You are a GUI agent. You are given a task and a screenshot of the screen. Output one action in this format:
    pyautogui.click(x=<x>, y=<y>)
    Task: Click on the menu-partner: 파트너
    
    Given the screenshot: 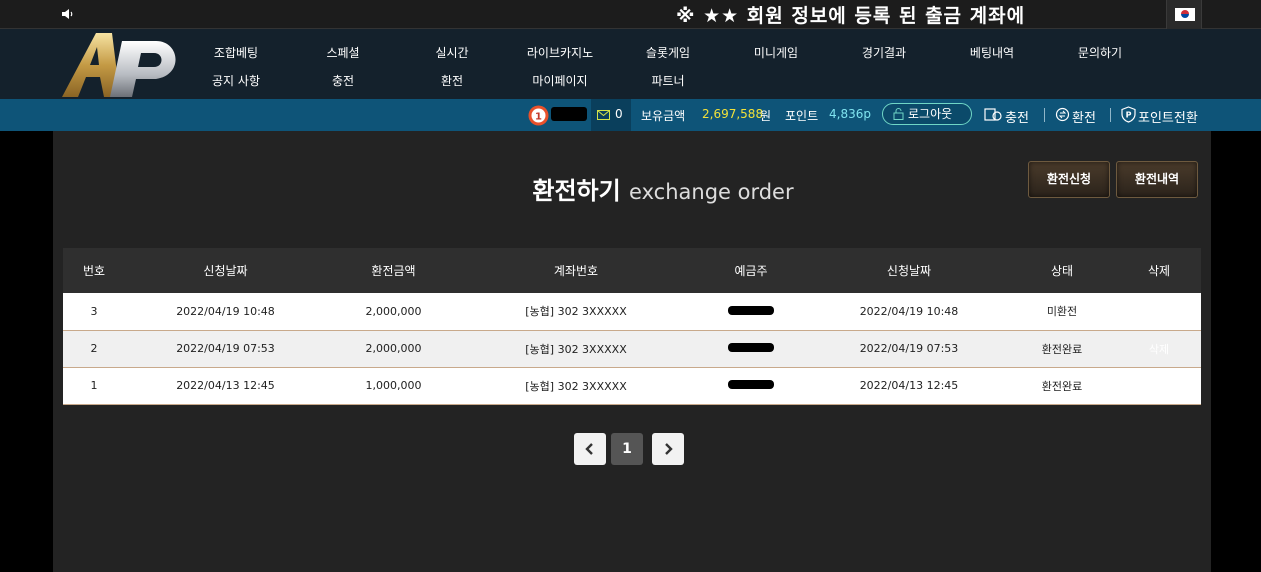 What is the action you would take?
    pyautogui.click(x=667, y=80)
    